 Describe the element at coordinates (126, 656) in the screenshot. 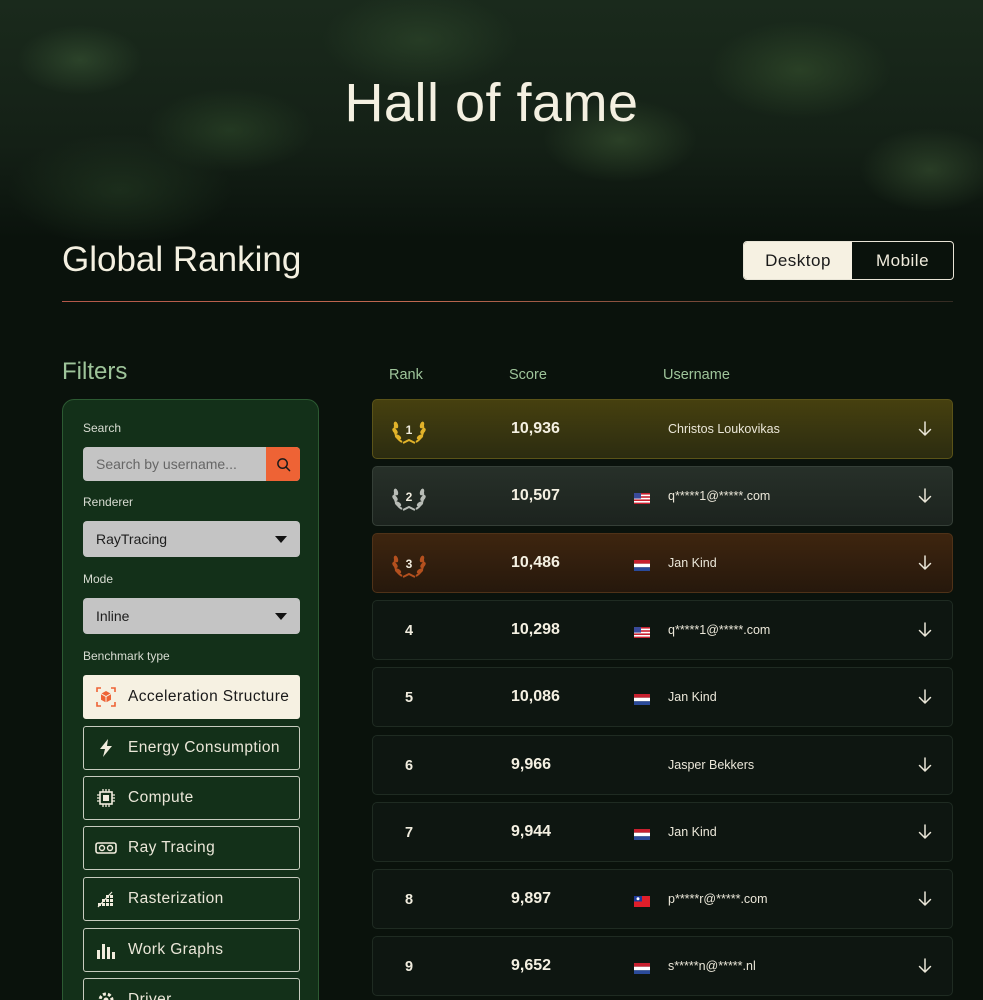

I see `benchmark-type-label: Benchmark type` at that location.